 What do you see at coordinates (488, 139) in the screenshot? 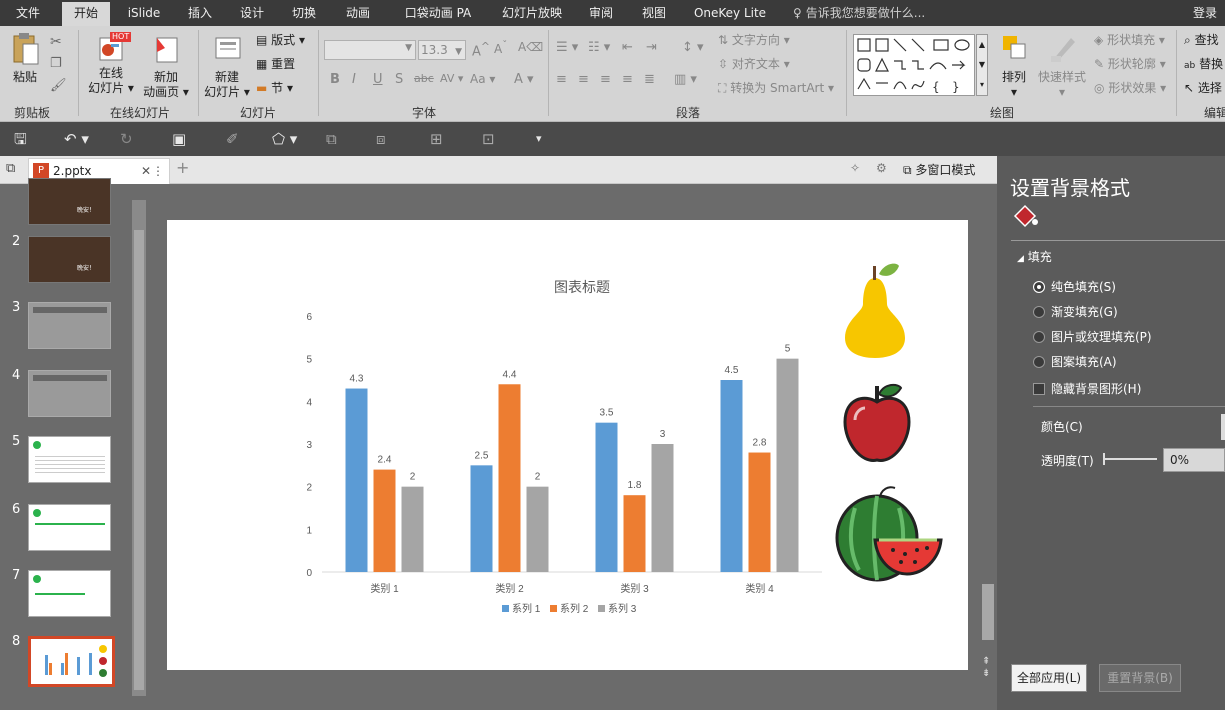
I see `crop-icon: ⊡` at bounding box center [488, 139].